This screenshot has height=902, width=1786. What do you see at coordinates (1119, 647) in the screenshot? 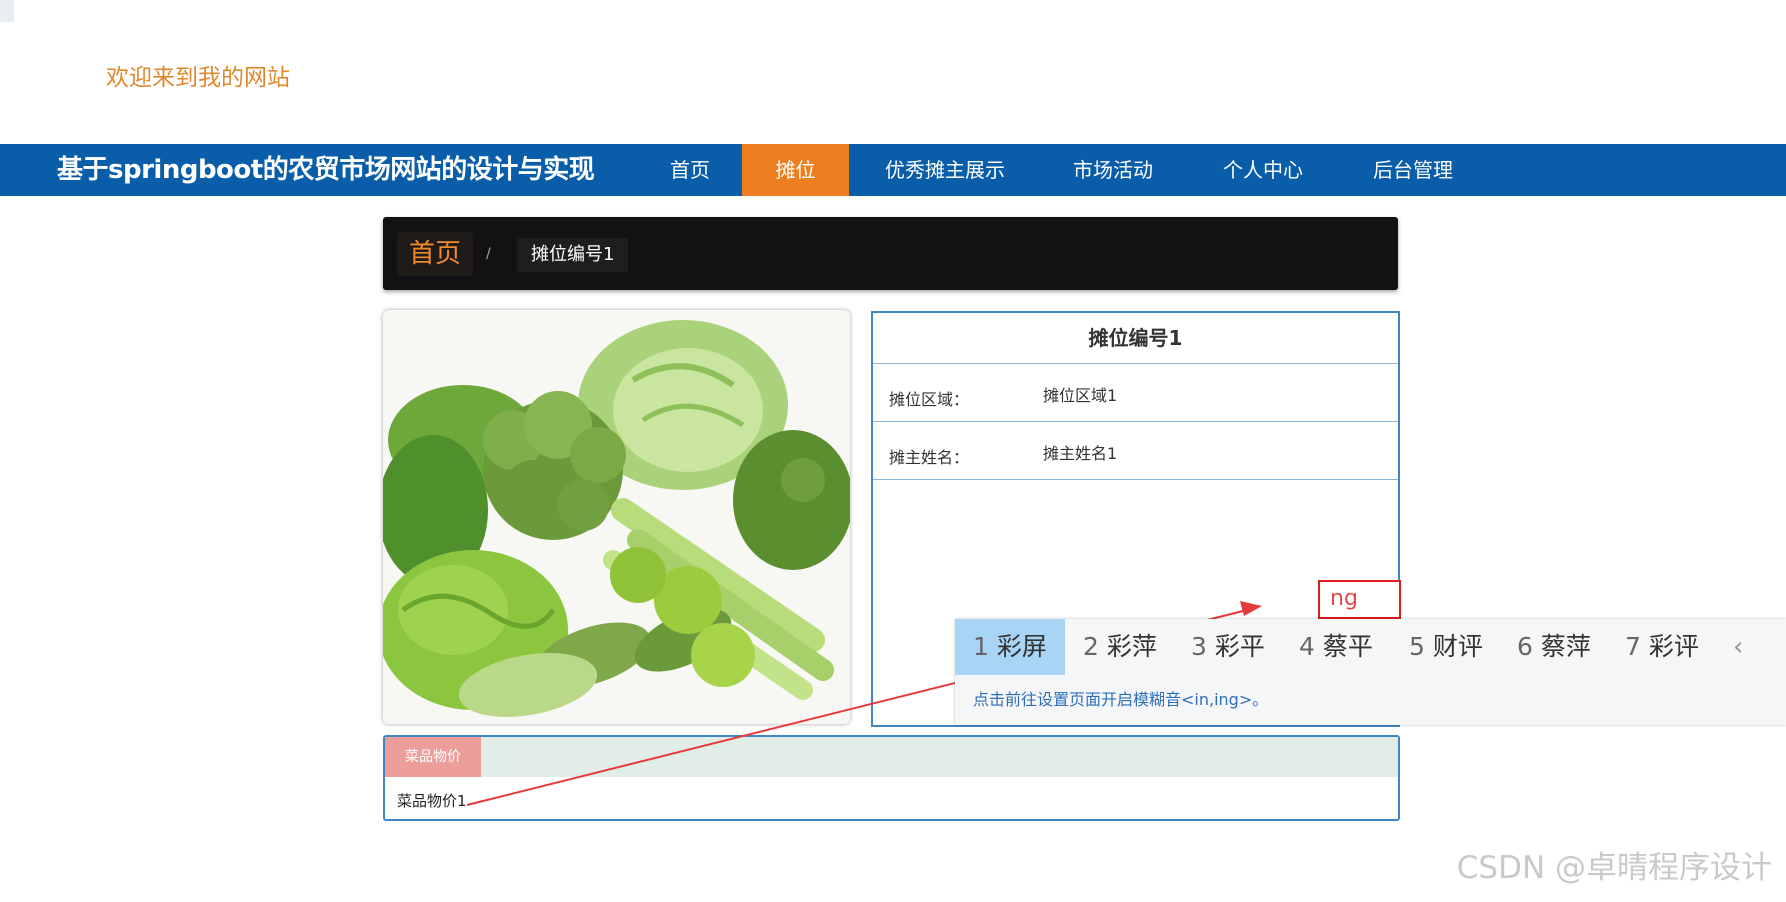
I see `ime-candidate-2: 2 彩萍` at bounding box center [1119, 647].